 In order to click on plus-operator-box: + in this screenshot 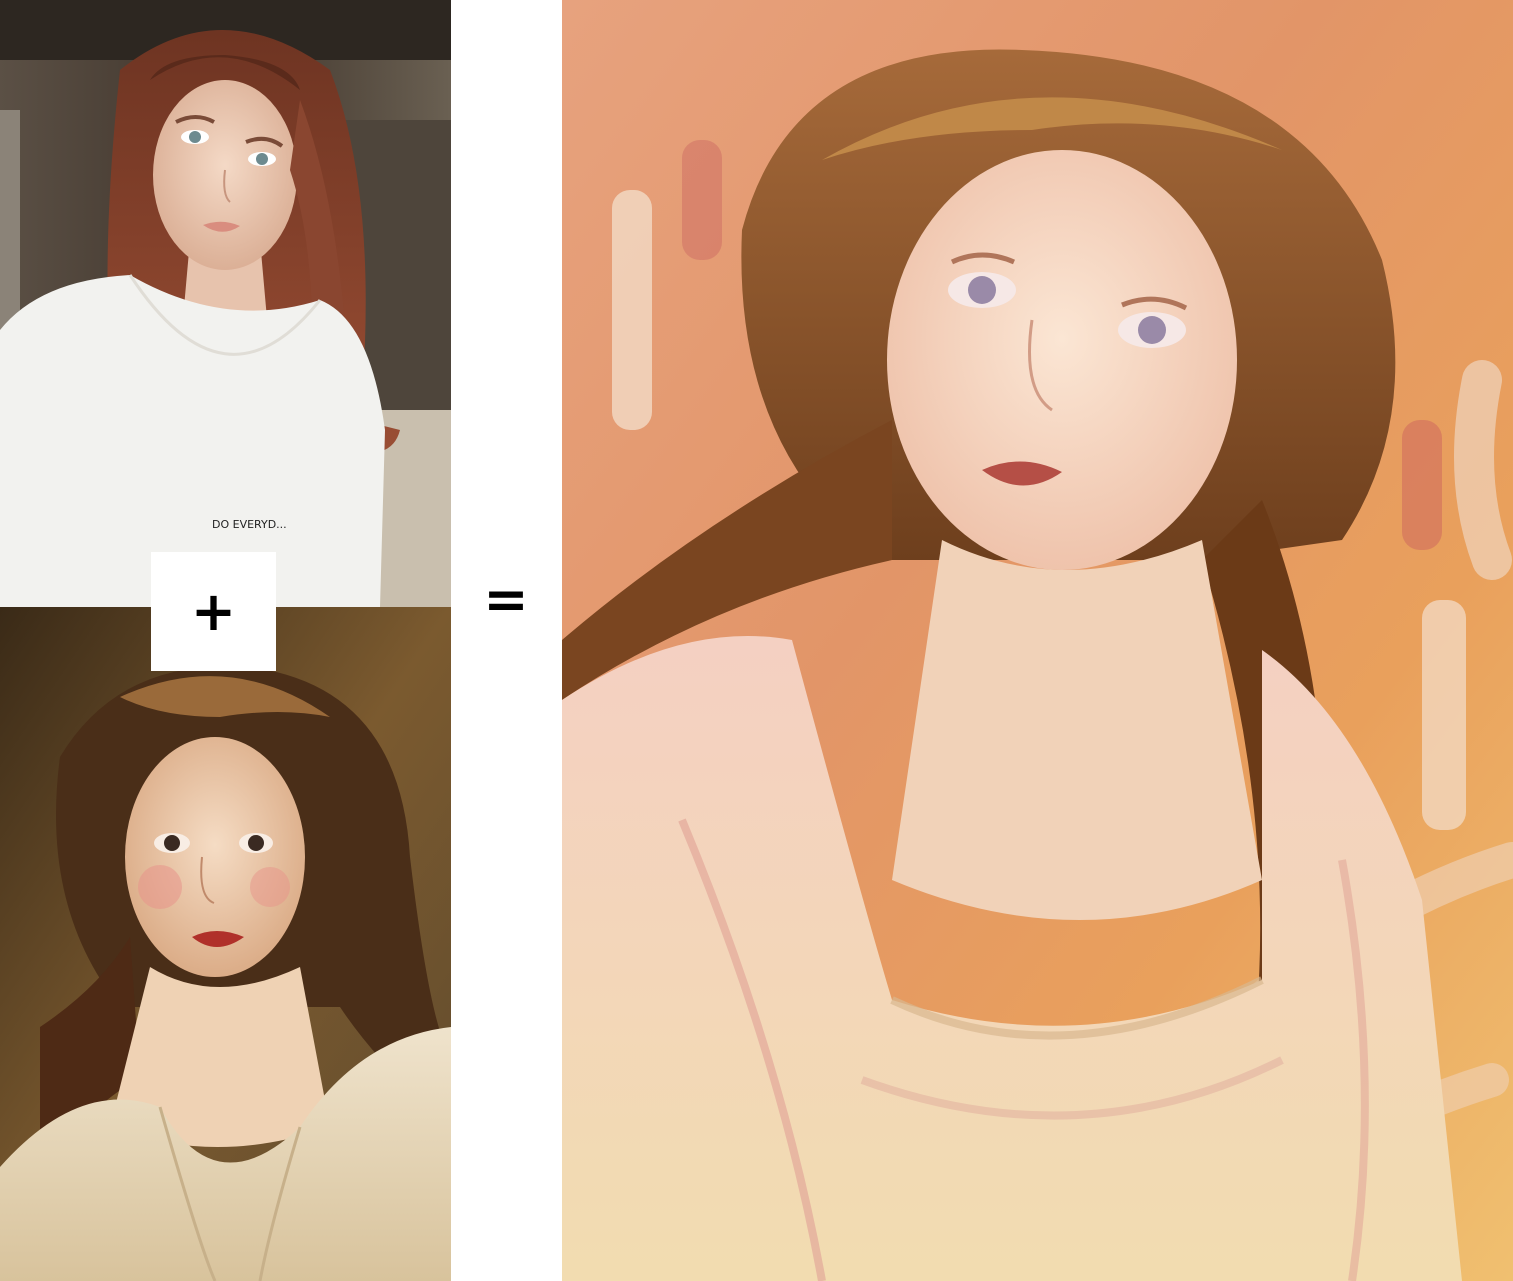, I will do `click(213, 611)`.